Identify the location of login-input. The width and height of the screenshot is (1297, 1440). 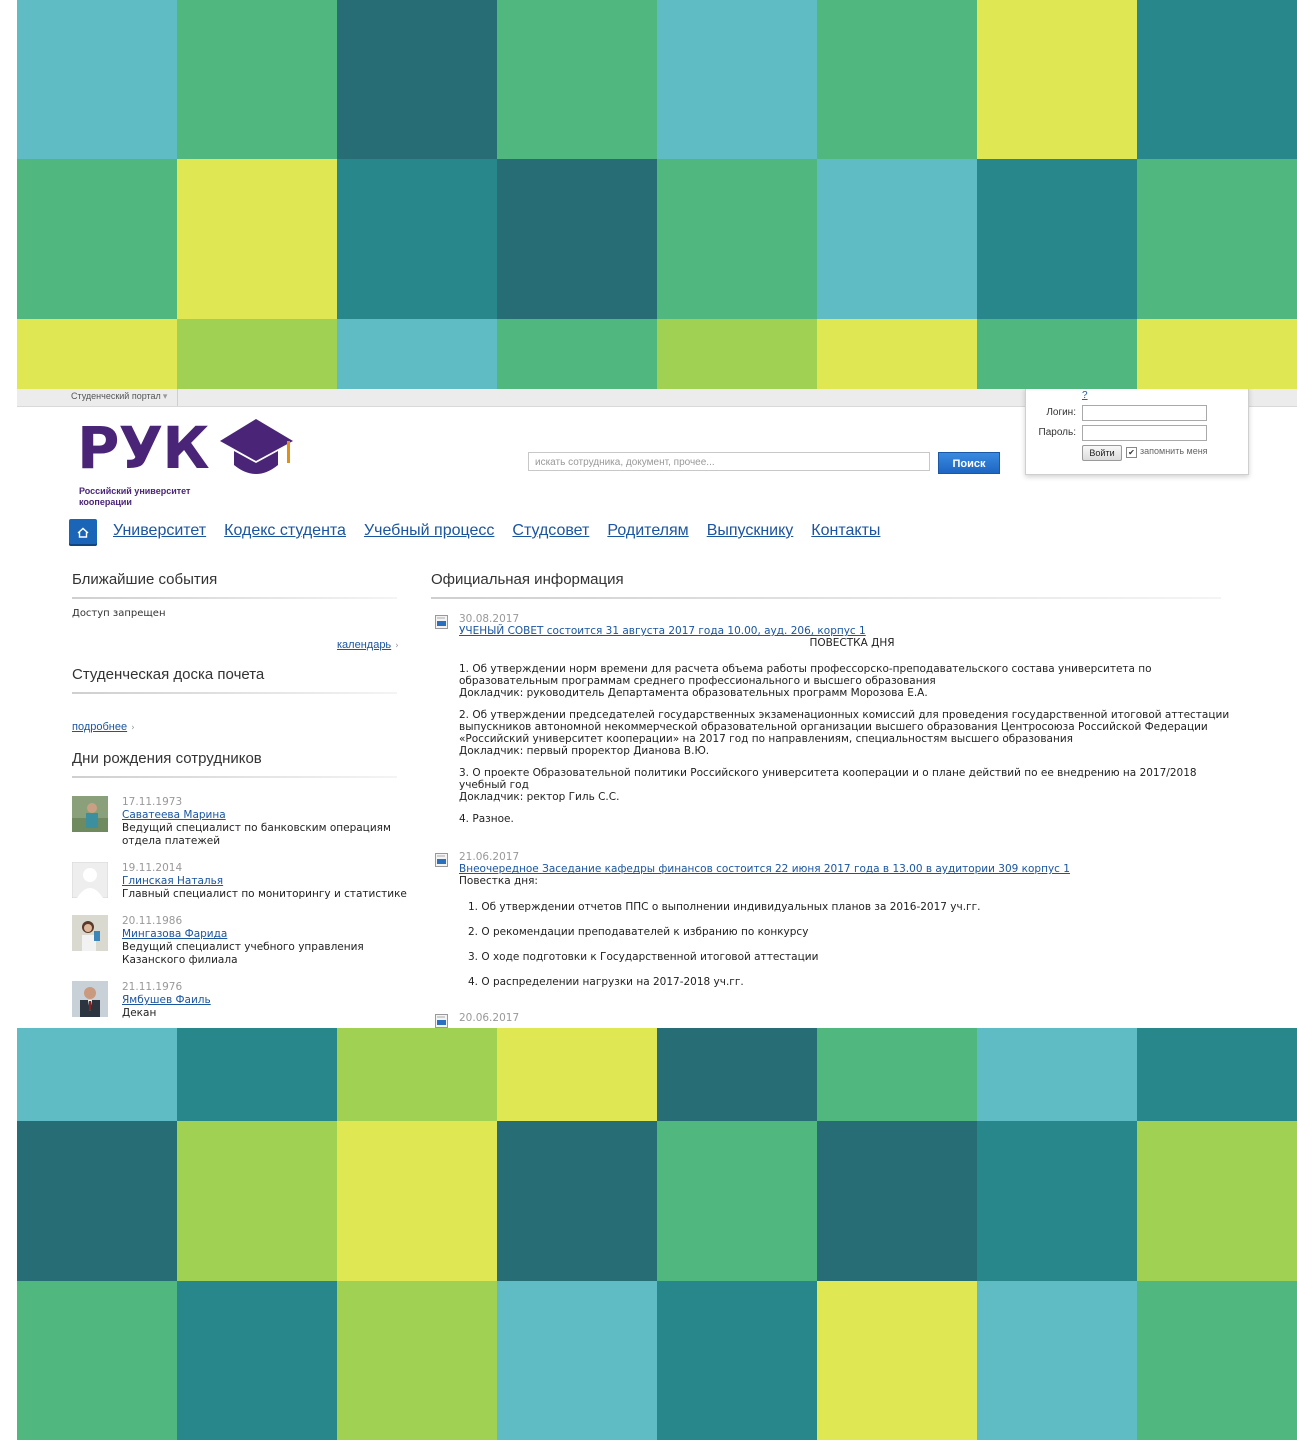
(1144, 413).